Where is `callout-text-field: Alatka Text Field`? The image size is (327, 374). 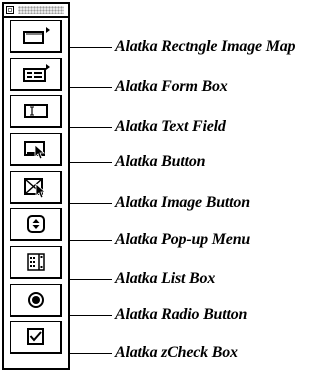 callout-text-field: Alatka Text Field is located at coordinates (148, 127).